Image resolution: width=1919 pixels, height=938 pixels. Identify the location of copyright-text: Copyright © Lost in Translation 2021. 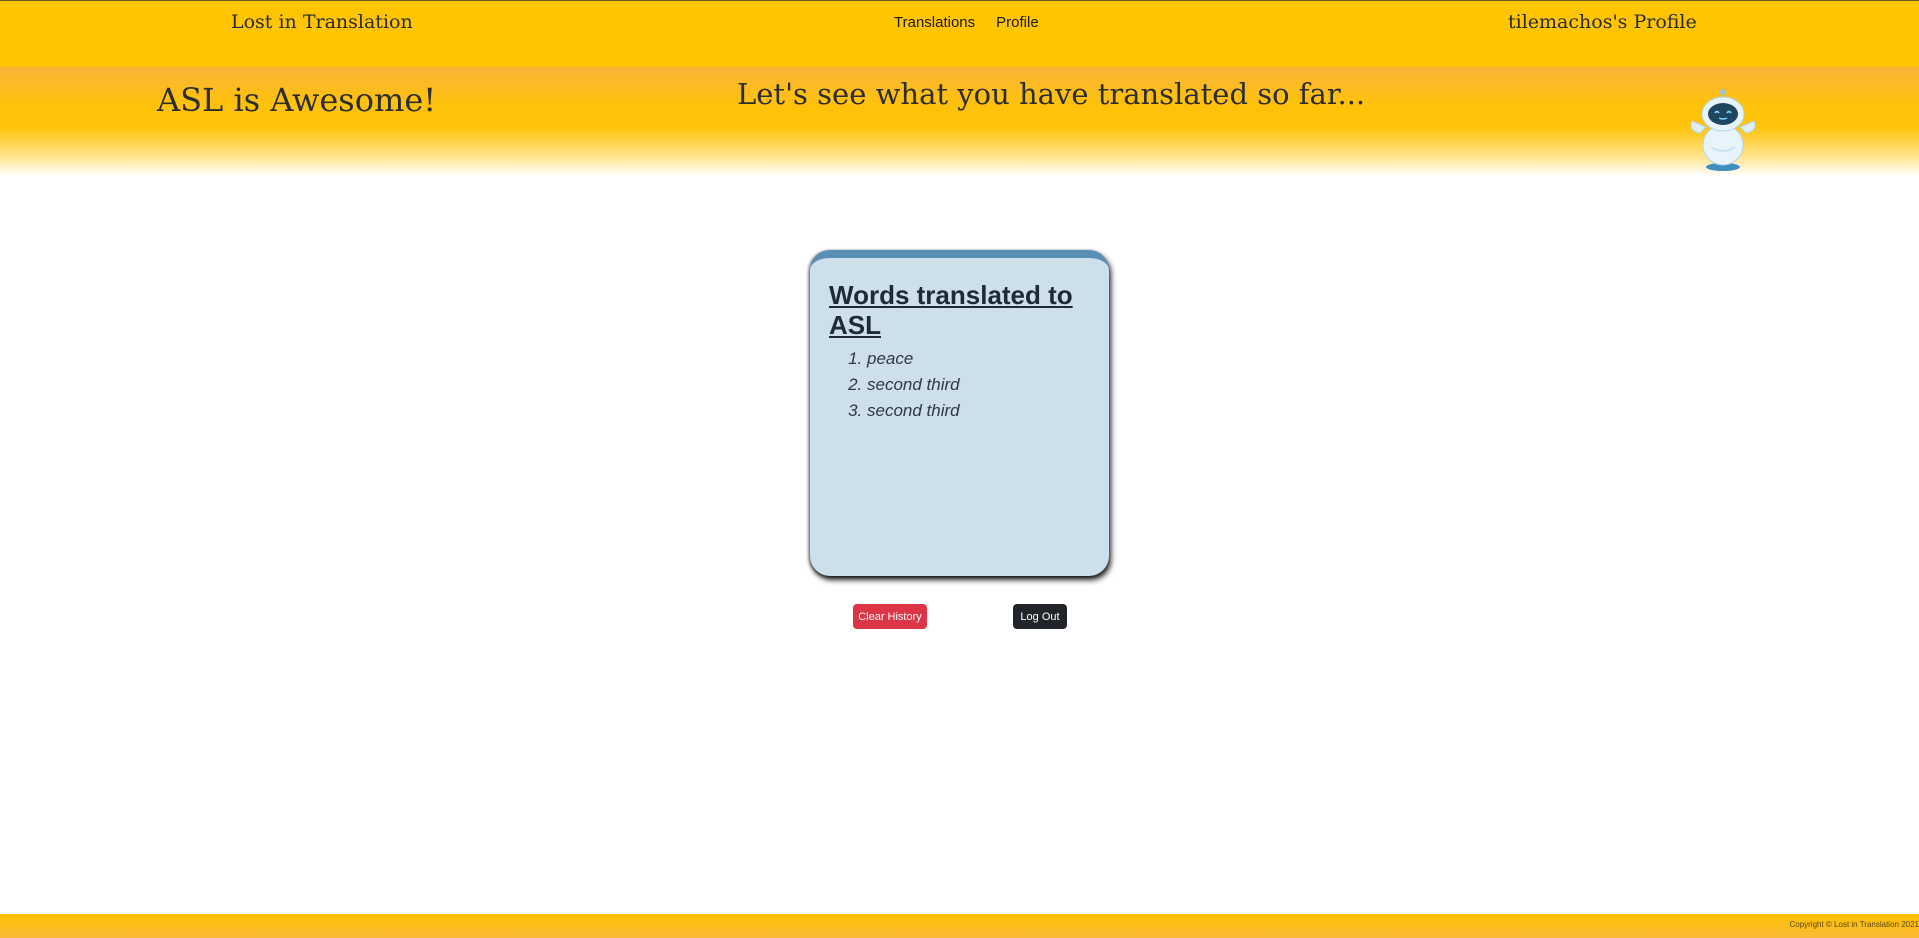
(1854, 924).